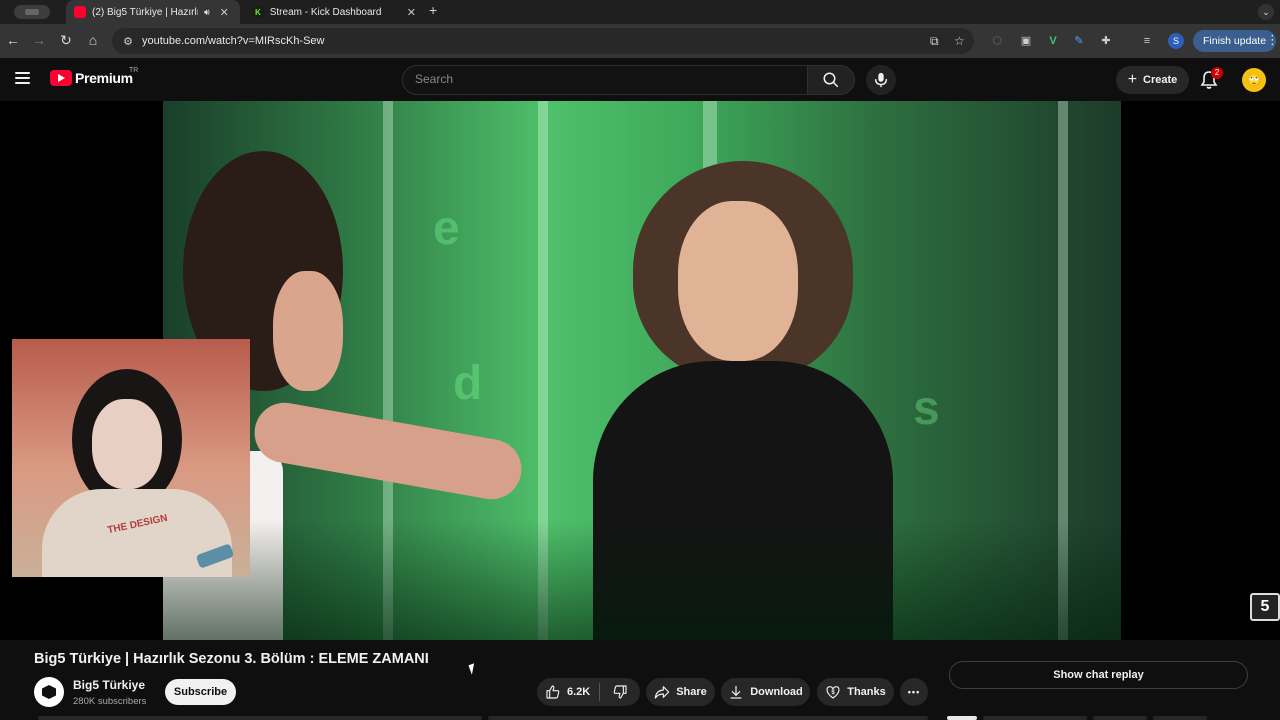 The width and height of the screenshot is (1280, 720). Describe the element at coordinates (39, 40) in the screenshot. I see `forward-arrow-icon: →` at that location.